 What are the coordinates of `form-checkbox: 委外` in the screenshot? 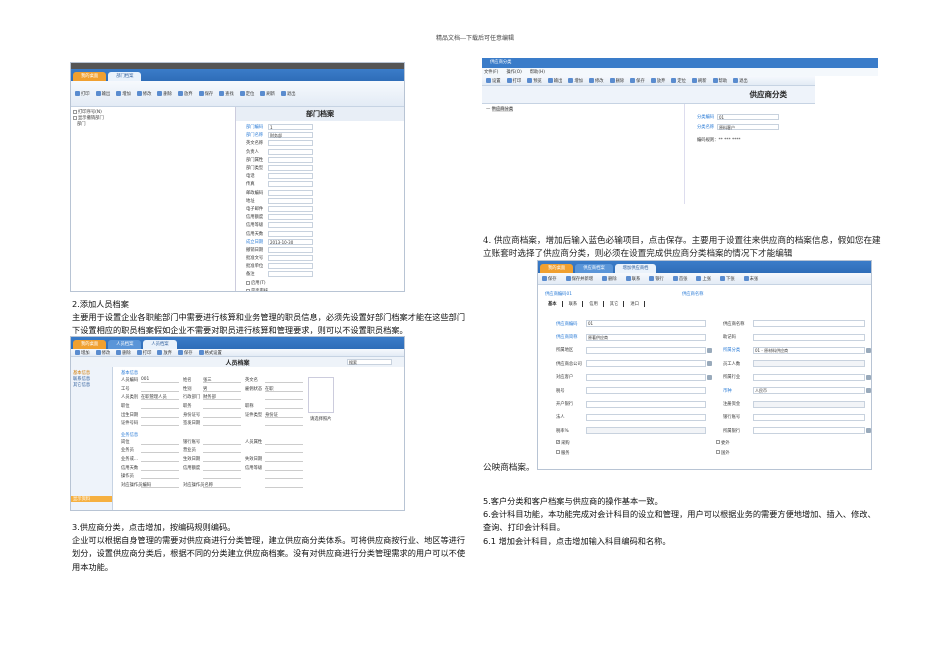 It's located at (766, 443).